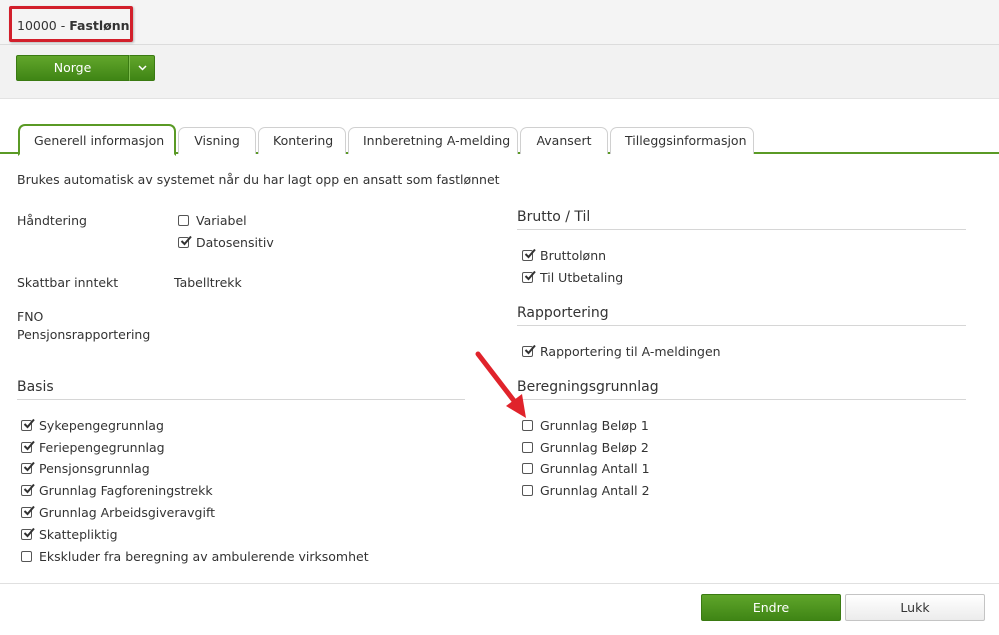 This screenshot has width=999, height=635. Describe the element at coordinates (217, 140) in the screenshot. I see `tab-visning: Visning` at that location.